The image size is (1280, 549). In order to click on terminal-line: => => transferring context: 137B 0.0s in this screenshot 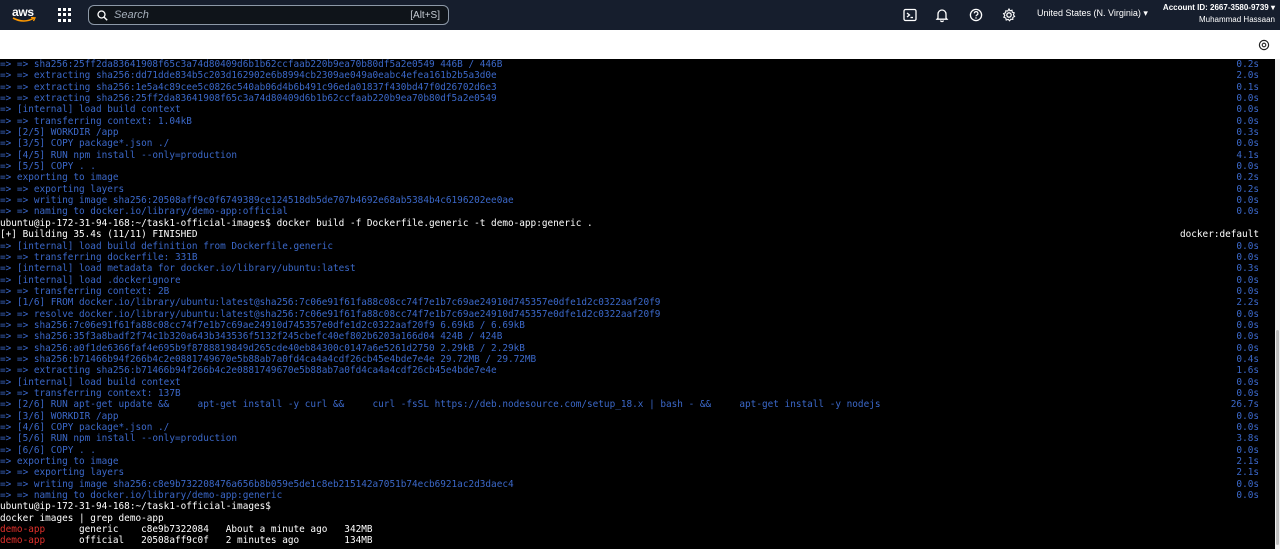, I will do `click(637, 393)`.